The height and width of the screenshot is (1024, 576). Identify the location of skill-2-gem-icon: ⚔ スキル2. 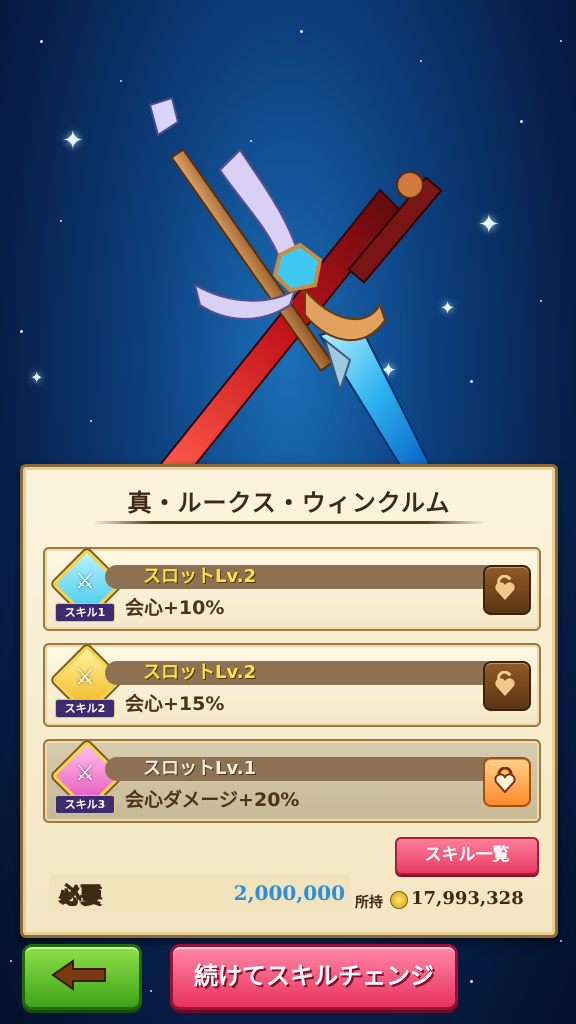
(87, 681).